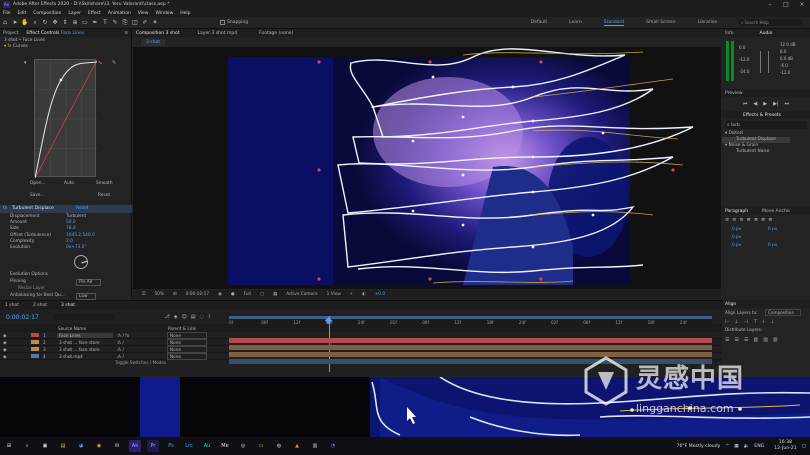  What do you see at coordinates (193, 317) in the screenshot?
I see `frame-blending-icon: ▤` at bounding box center [193, 317].